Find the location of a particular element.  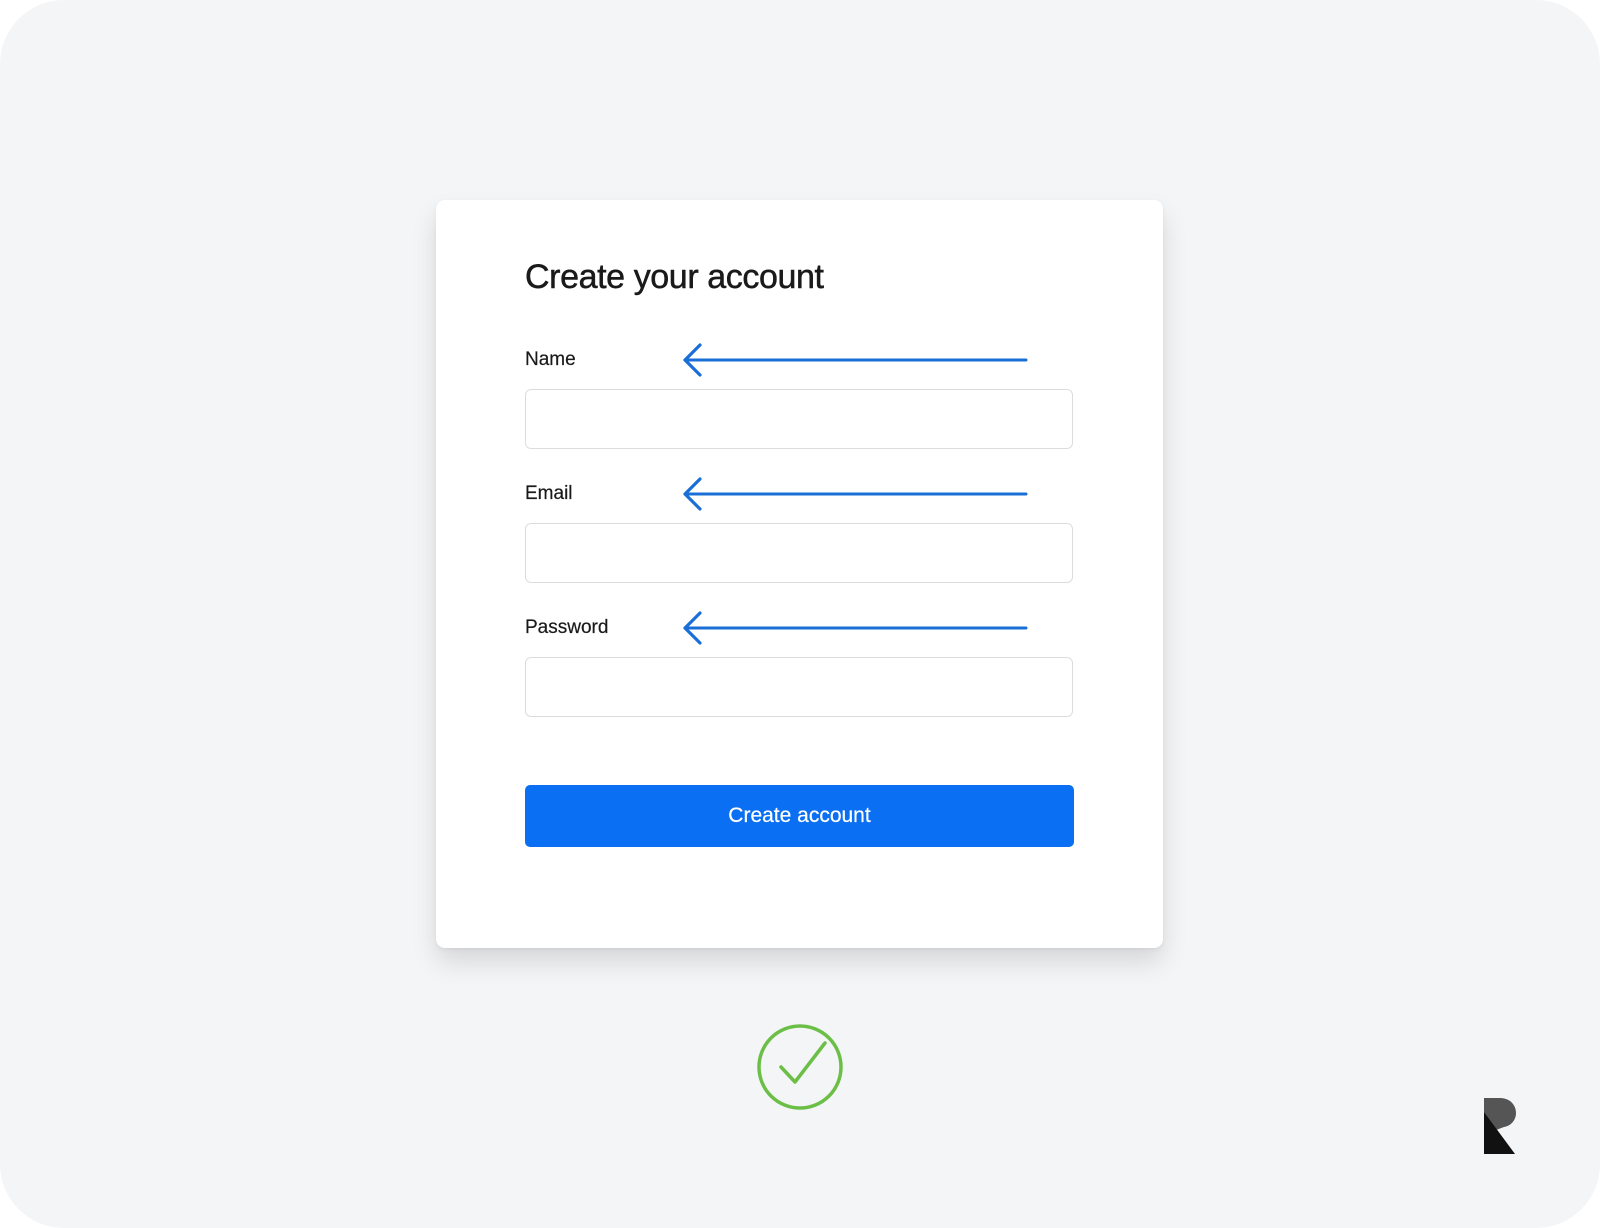

create-account-button: Create account is located at coordinates (799, 816).